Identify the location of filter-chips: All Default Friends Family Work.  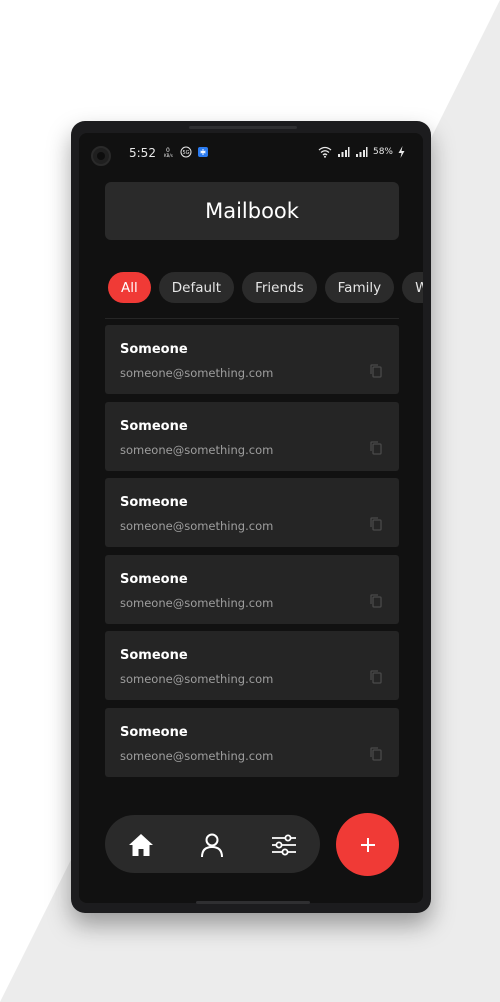
(265, 287).